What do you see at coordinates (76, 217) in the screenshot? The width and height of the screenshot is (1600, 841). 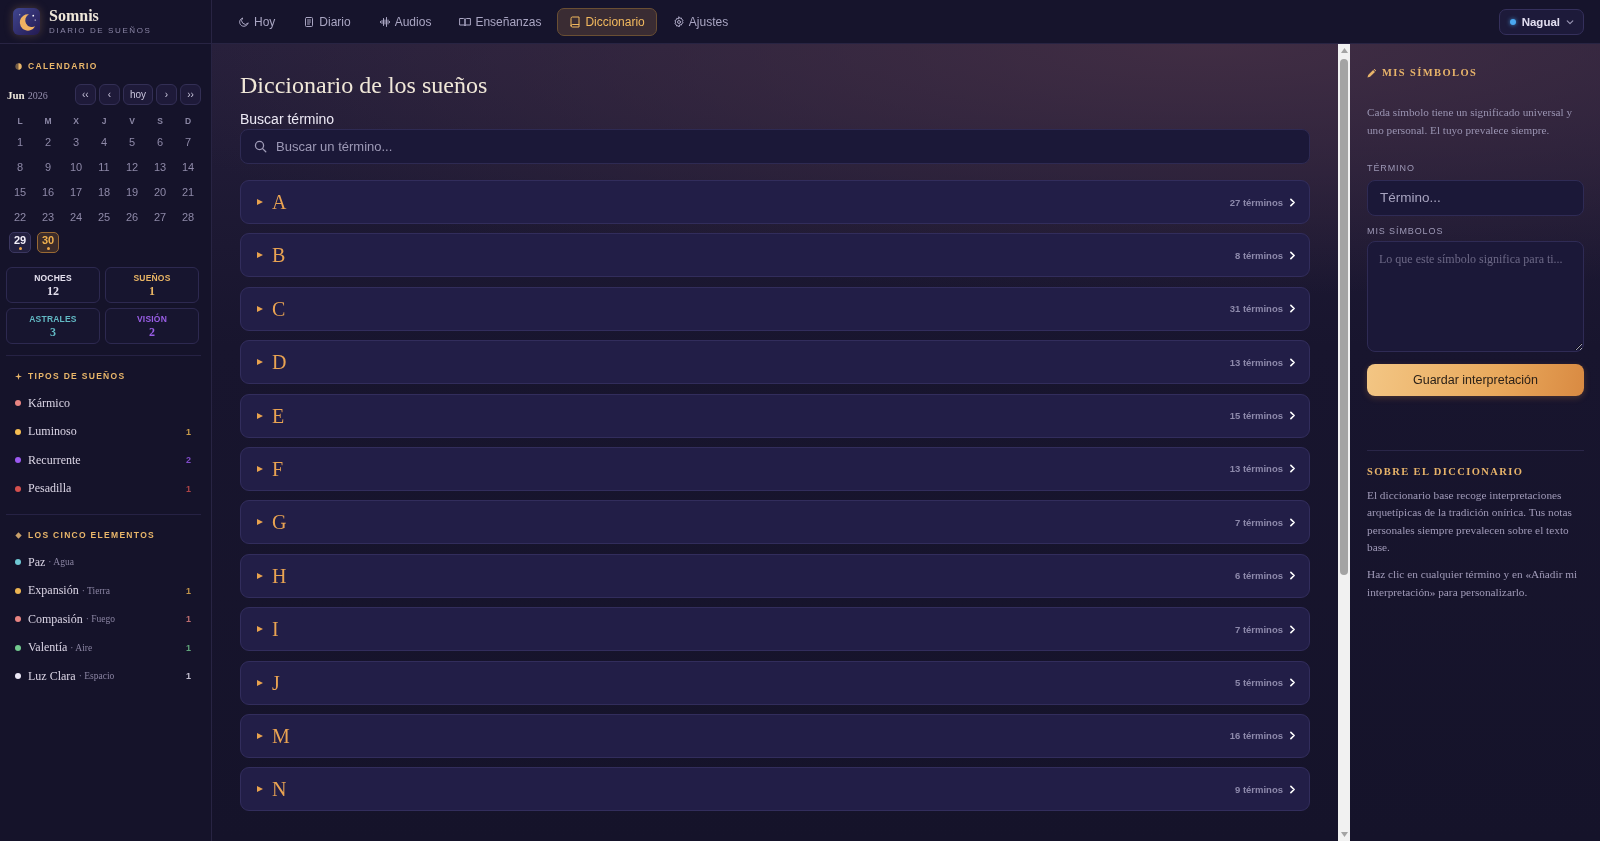 I see `calendar-day: 24` at bounding box center [76, 217].